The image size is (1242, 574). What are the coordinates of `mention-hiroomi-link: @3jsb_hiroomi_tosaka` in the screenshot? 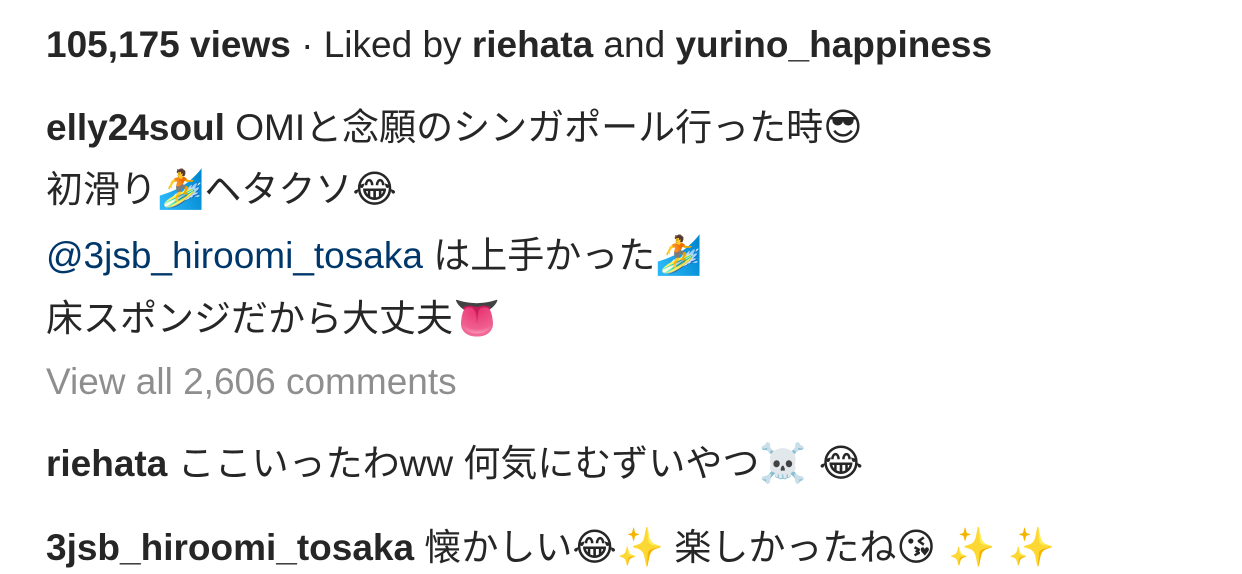 It's located at (234, 255).